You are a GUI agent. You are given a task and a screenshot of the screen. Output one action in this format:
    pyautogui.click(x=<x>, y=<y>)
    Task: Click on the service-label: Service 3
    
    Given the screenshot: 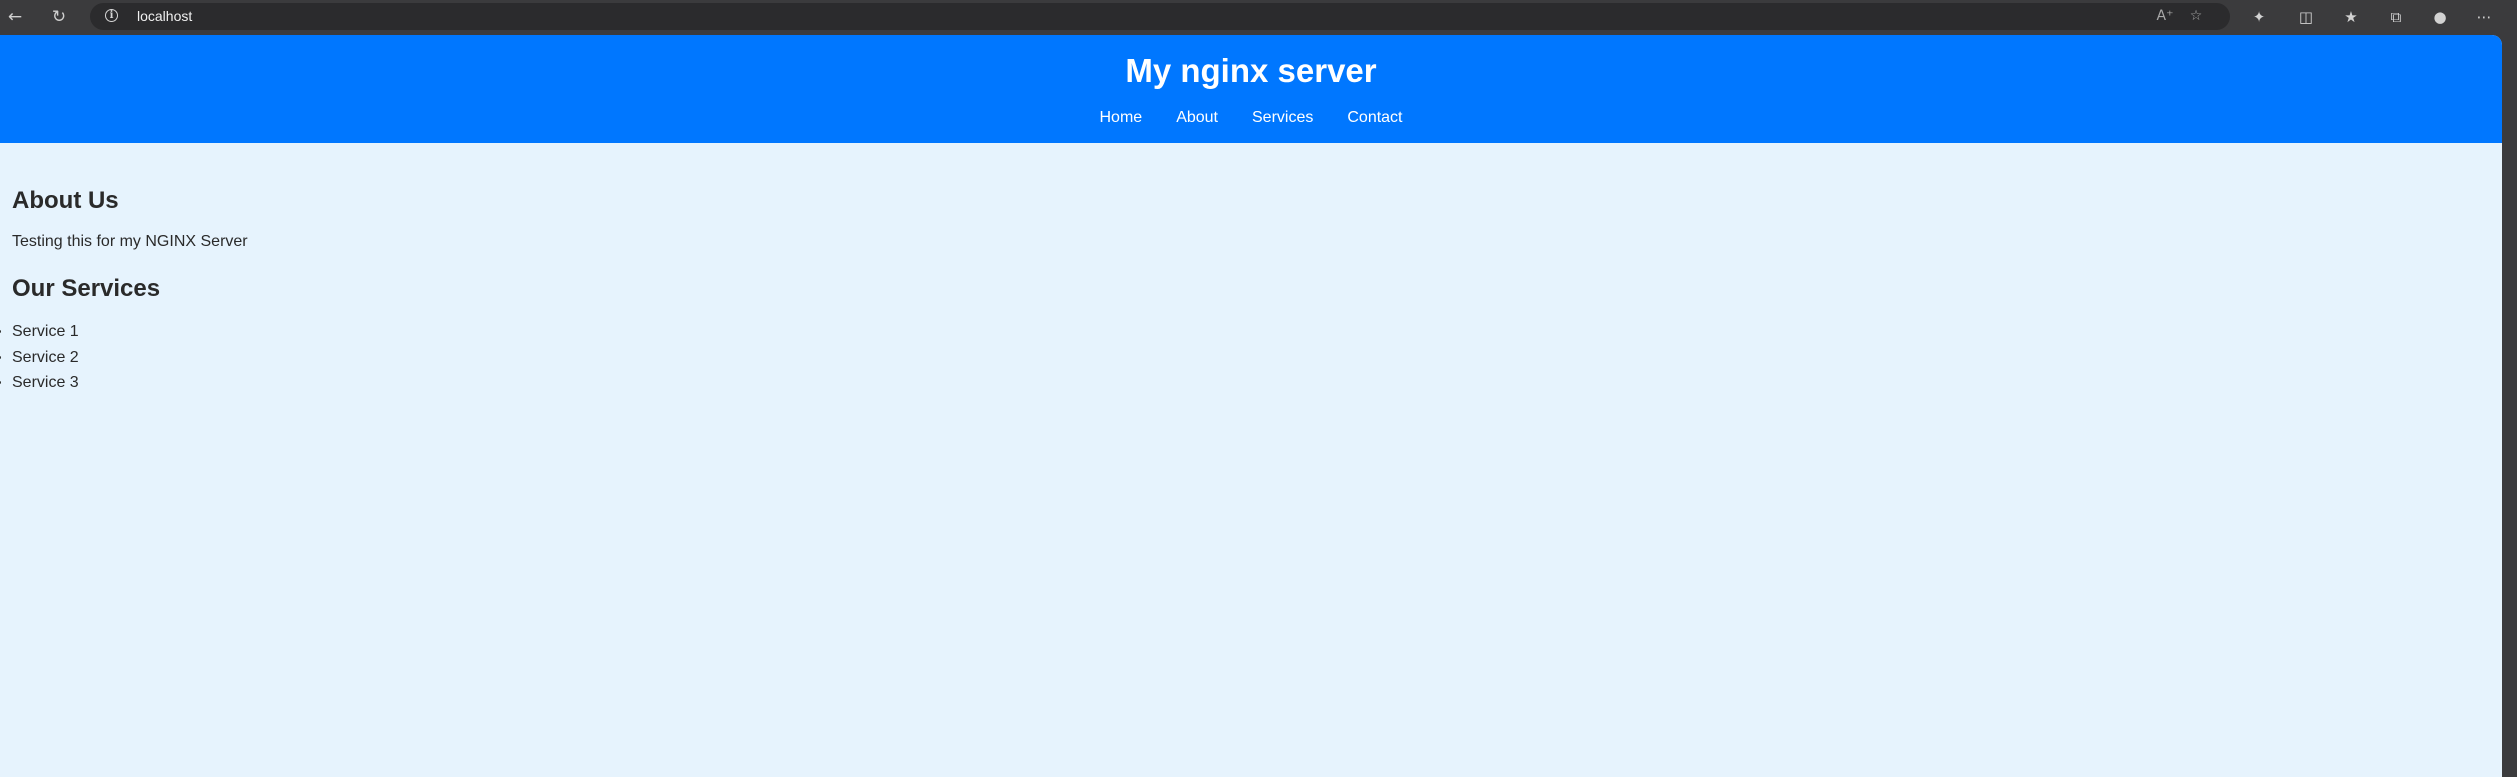 What is the action you would take?
    pyautogui.click(x=45, y=382)
    